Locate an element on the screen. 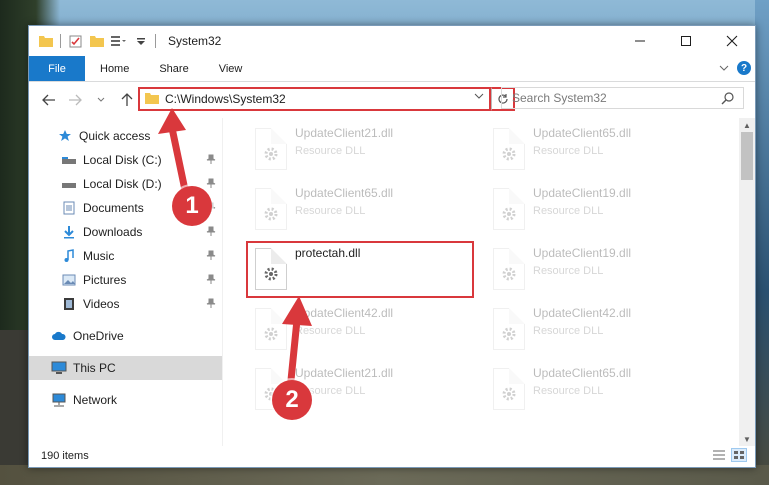  maximize-button is located at coordinates (686, 41).